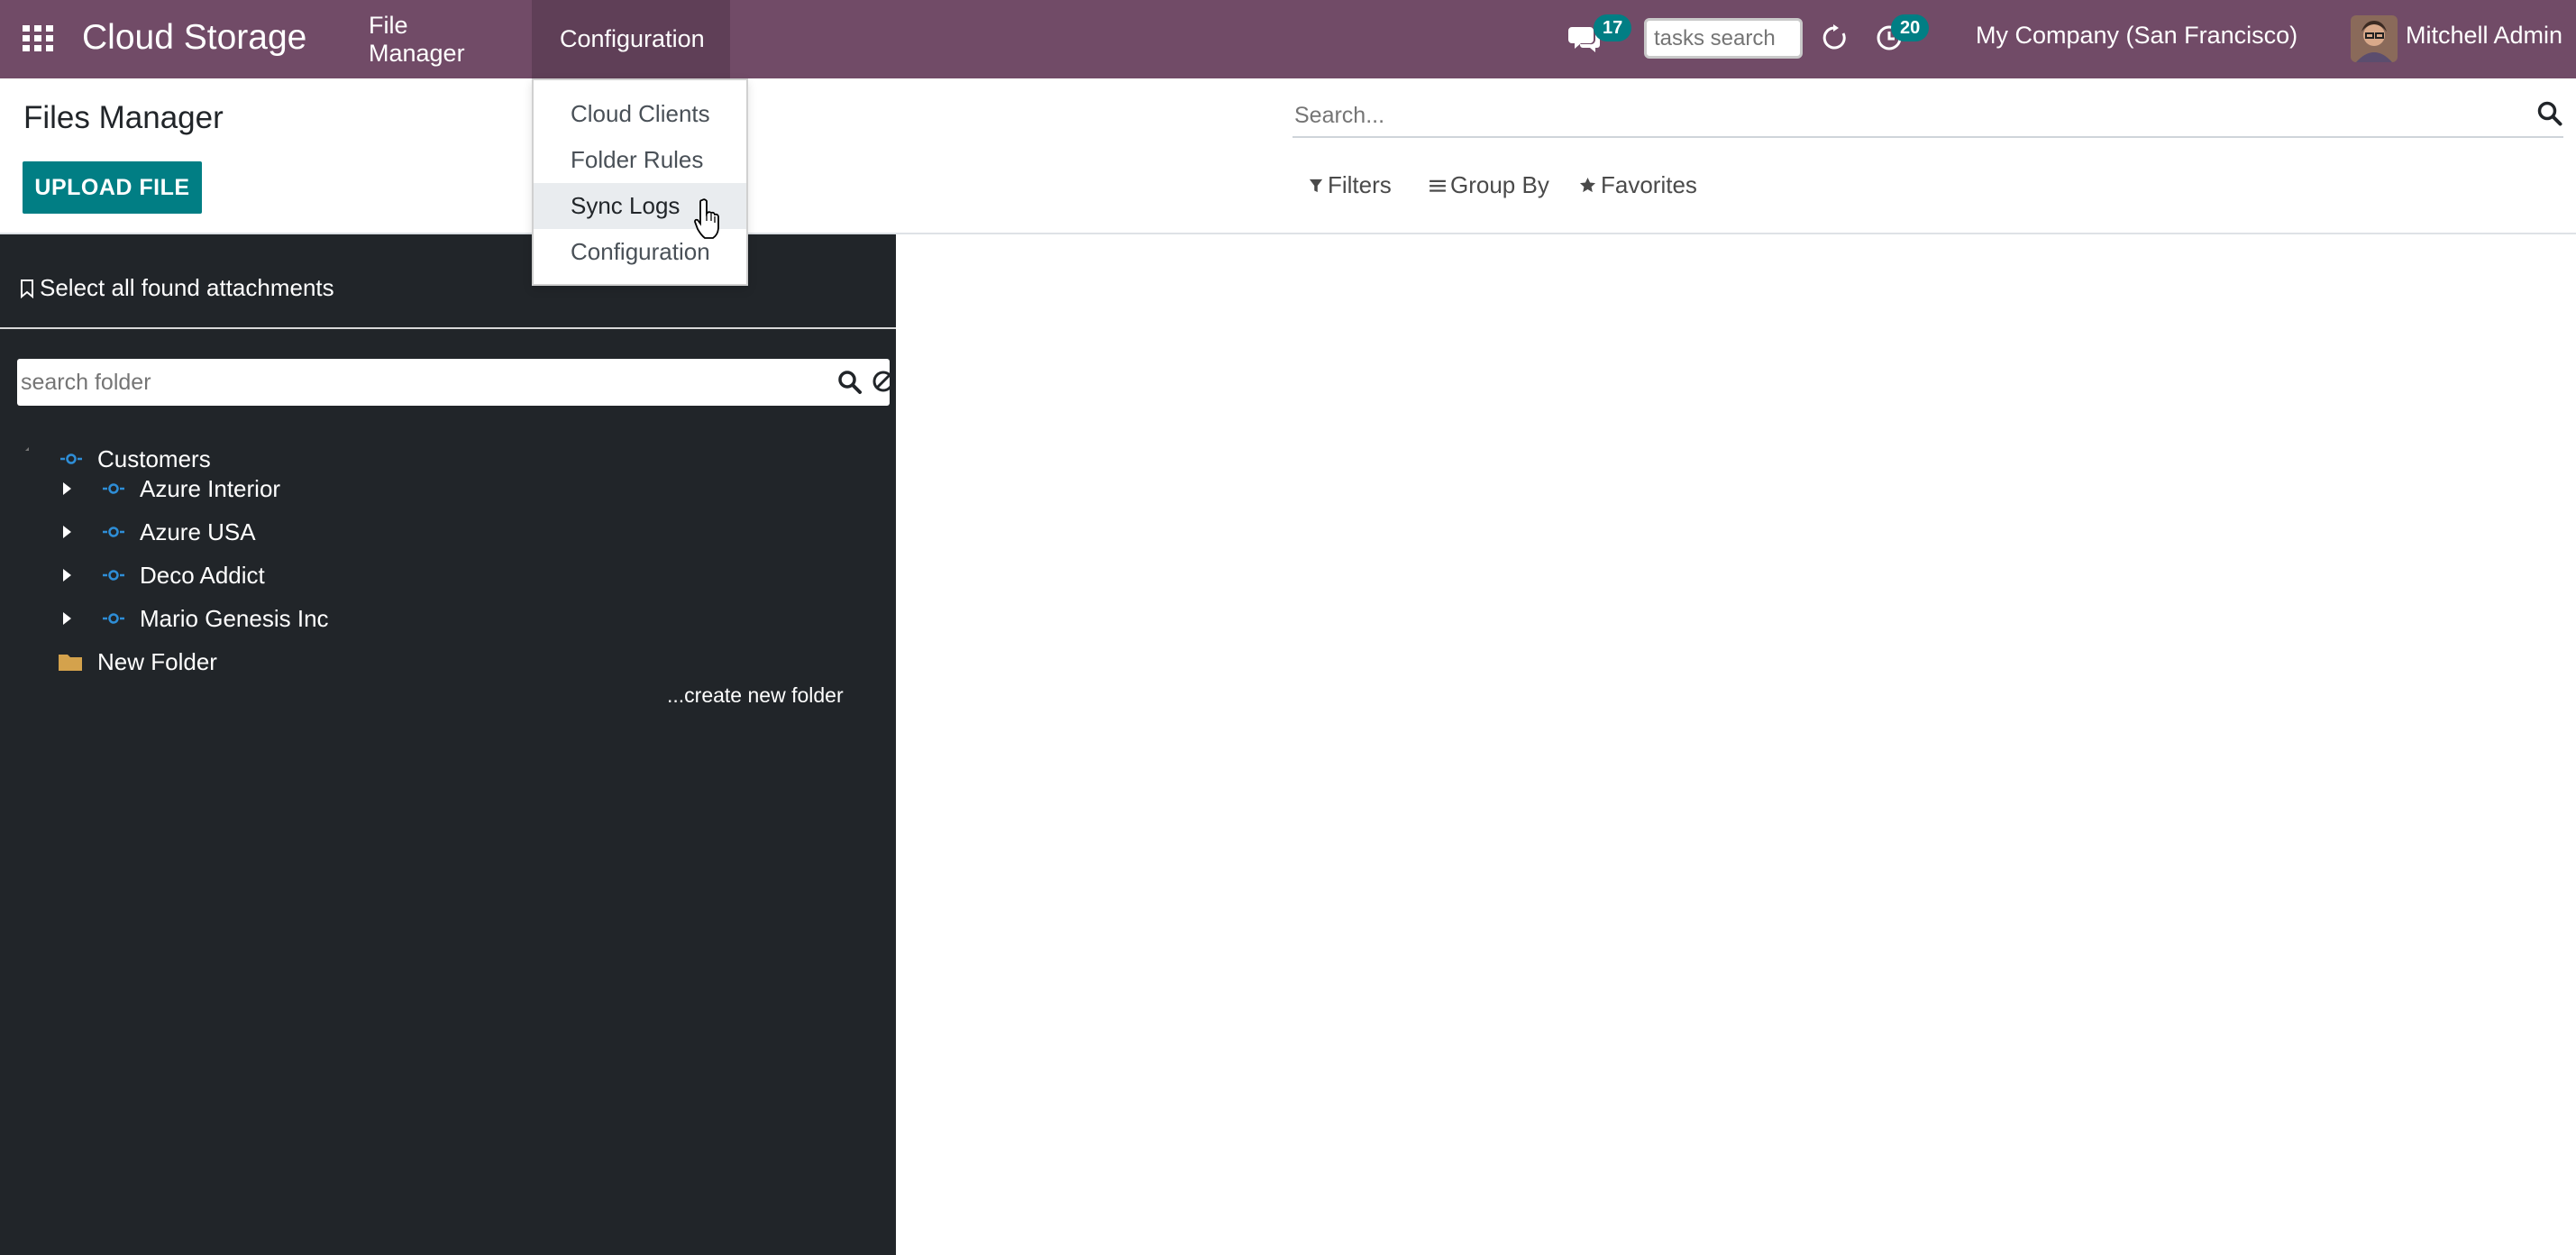 The image size is (2576, 1255). I want to click on refresh-icon, so click(1834, 37).